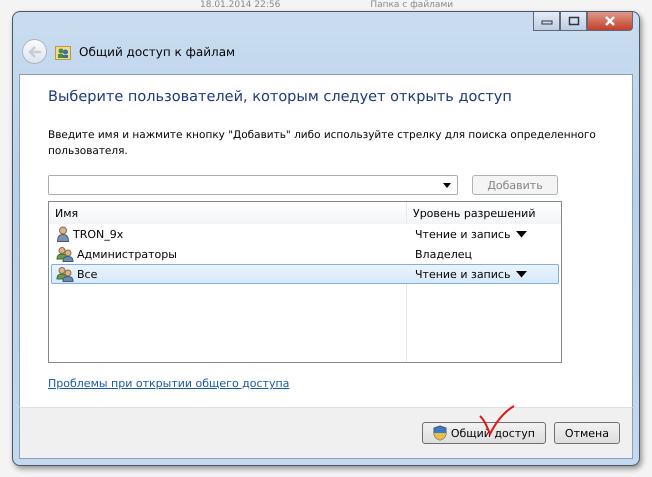 This screenshot has height=477, width=652. I want to click on maximize-icon, so click(574, 21).